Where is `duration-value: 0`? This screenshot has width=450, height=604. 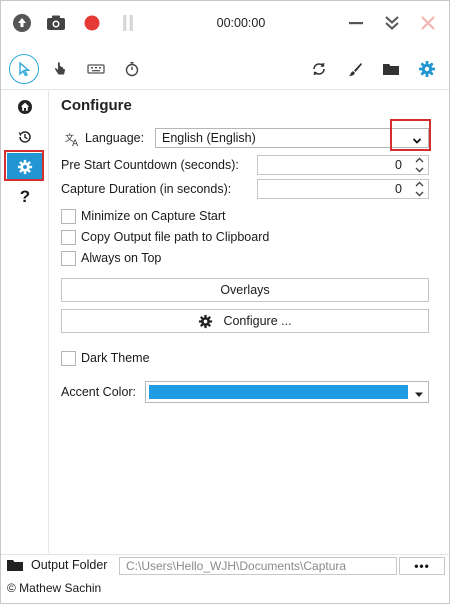 duration-value: 0 is located at coordinates (398, 189).